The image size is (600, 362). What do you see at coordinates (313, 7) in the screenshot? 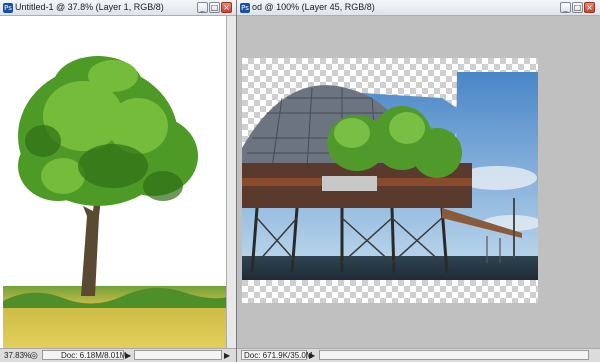
I see `window-title-right: od @ 100% (Layer 45, RGB/8)` at bounding box center [313, 7].